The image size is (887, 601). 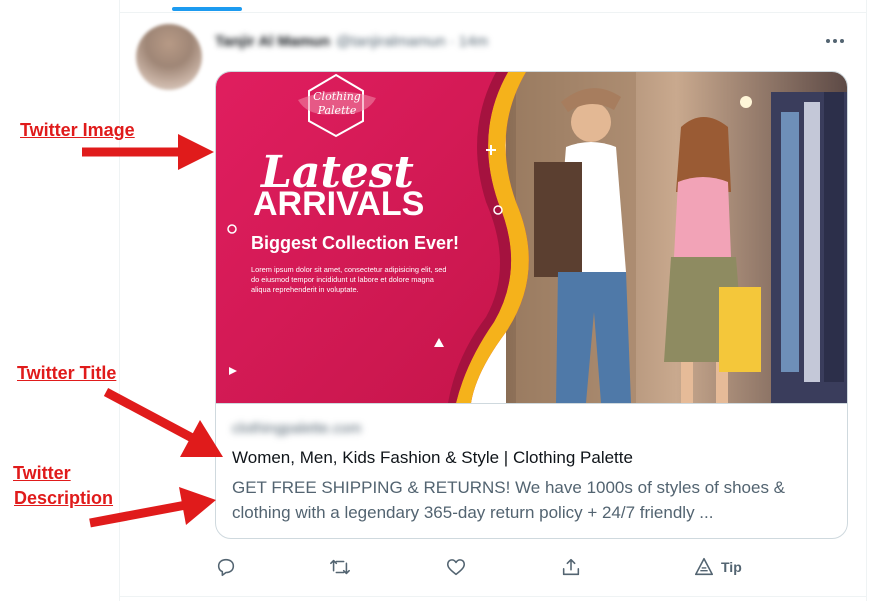 I want to click on feed-border-right, so click(x=866, y=300).